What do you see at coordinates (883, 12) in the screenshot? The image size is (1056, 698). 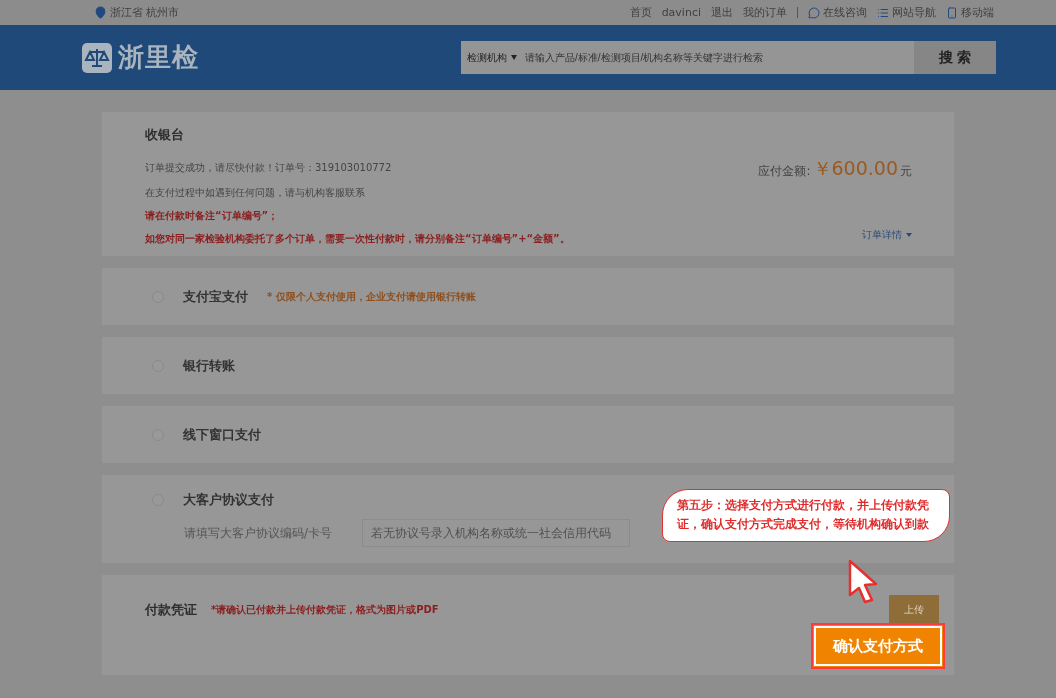 I see `list-icon` at bounding box center [883, 12].